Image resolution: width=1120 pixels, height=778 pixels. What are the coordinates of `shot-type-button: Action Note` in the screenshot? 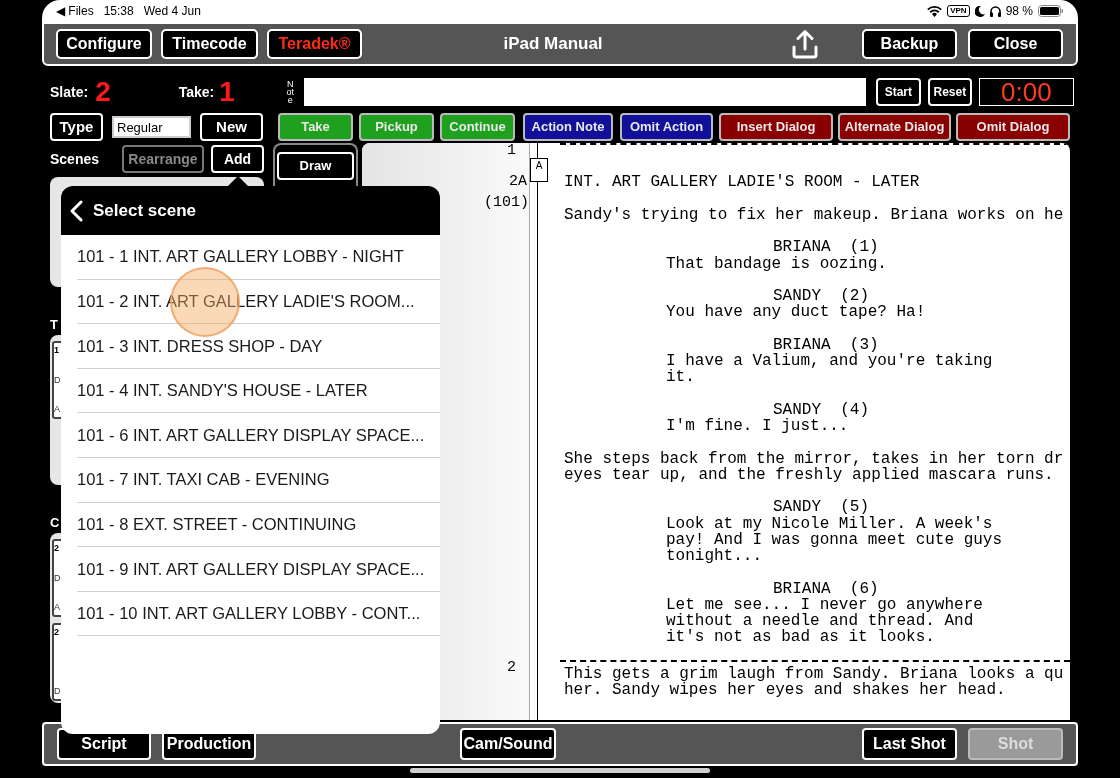 It's located at (568, 127).